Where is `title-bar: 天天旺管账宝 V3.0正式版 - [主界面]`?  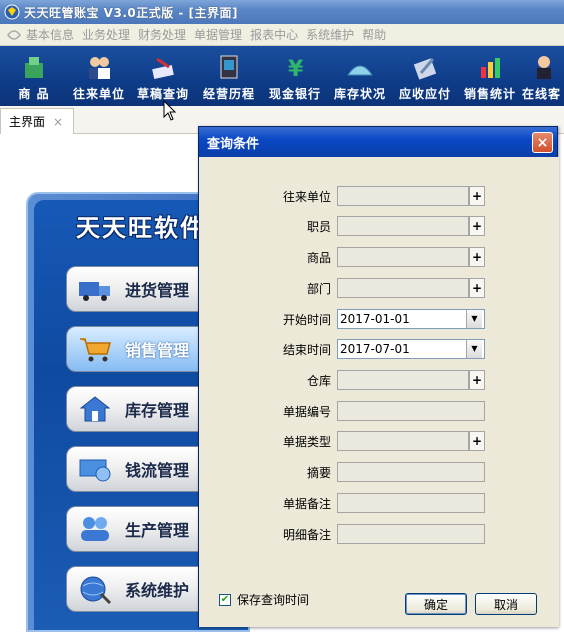 title-bar: 天天旺管账宝 V3.0正式版 - [主界面] is located at coordinates (282, 12).